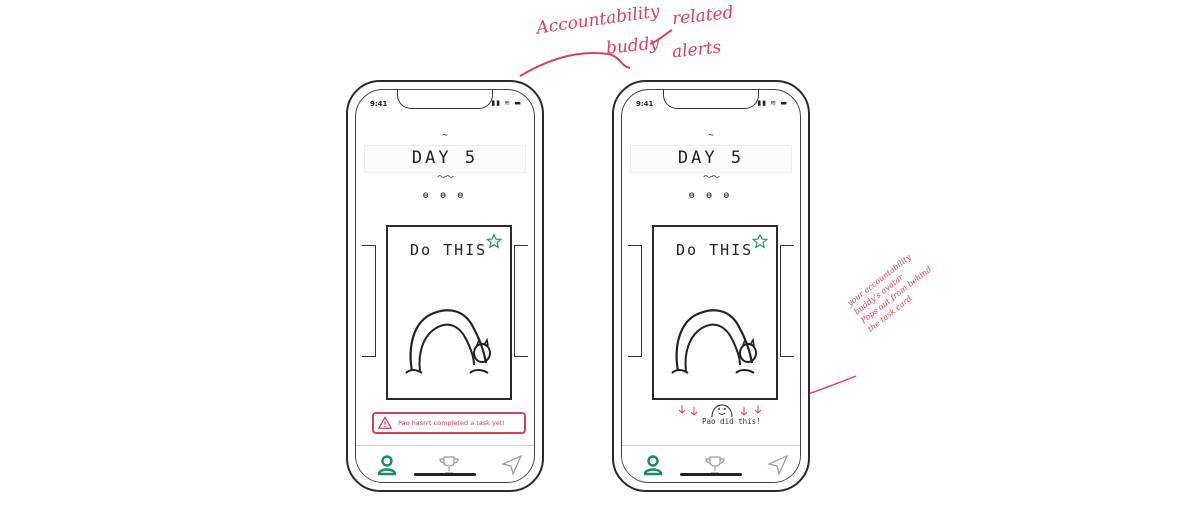 Image resolution: width=1200 pixels, height=519 pixels. I want to click on buddy-label: Pao did this!, so click(731, 421).